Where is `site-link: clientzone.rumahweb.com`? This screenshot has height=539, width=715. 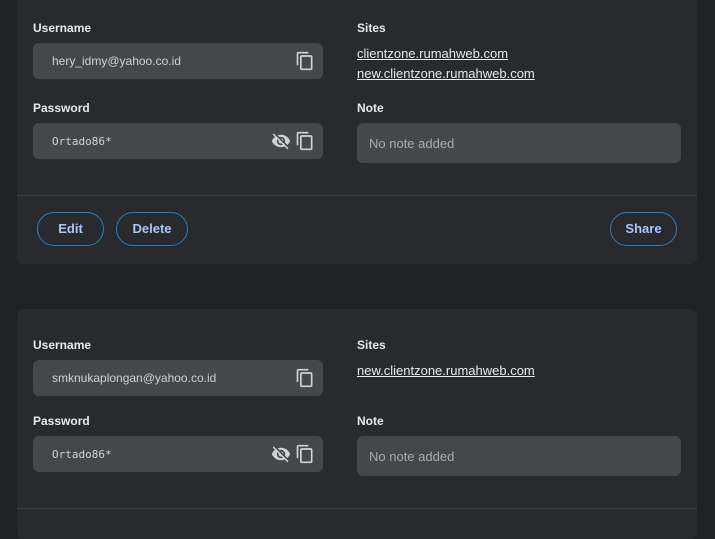 site-link: clientzone.rumahweb.com is located at coordinates (432, 53).